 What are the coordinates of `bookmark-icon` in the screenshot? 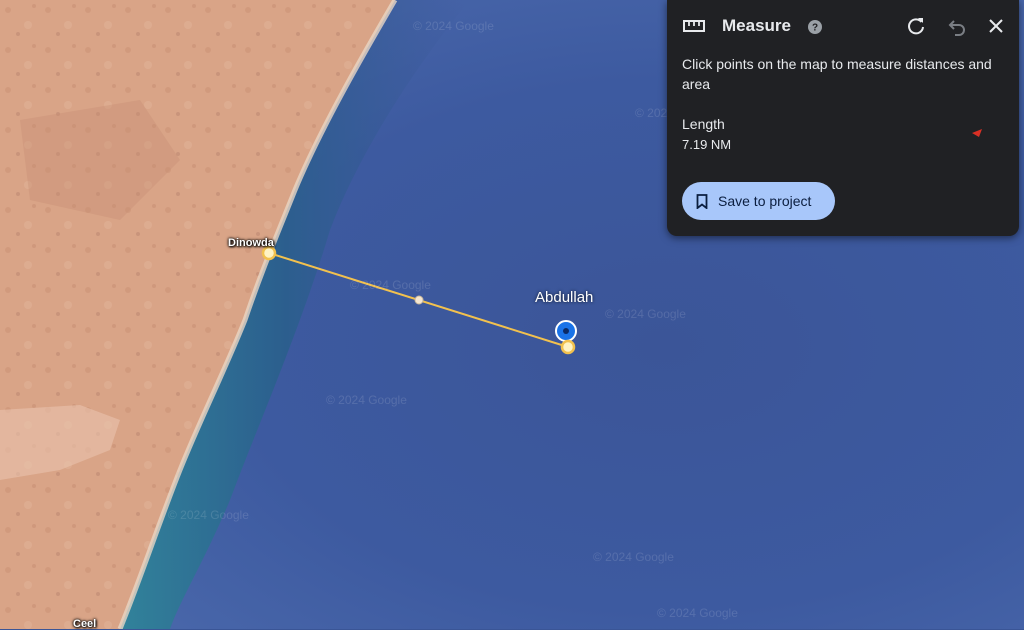 It's located at (702, 201).